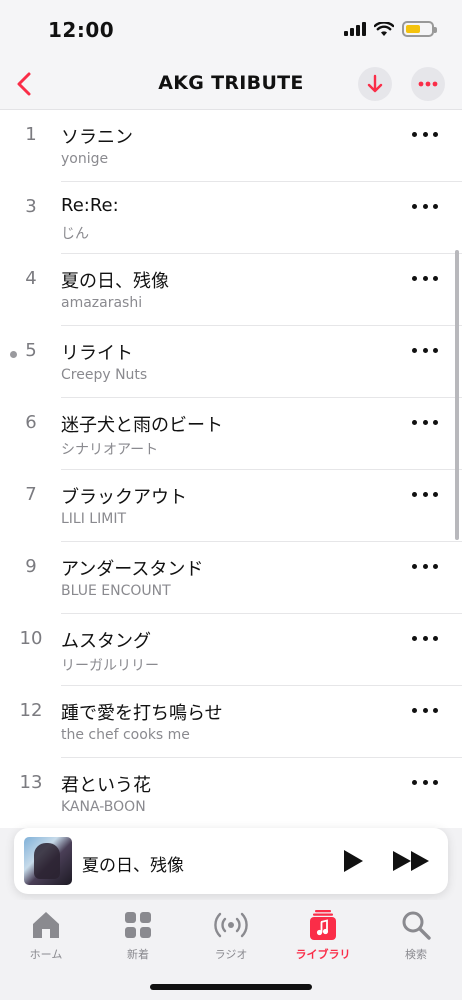 The height and width of the screenshot is (1000, 462). Describe the element at coordinates (142, 425) in the screenshot. I see `track-title: 迷子犬と雨のビート` at that location.